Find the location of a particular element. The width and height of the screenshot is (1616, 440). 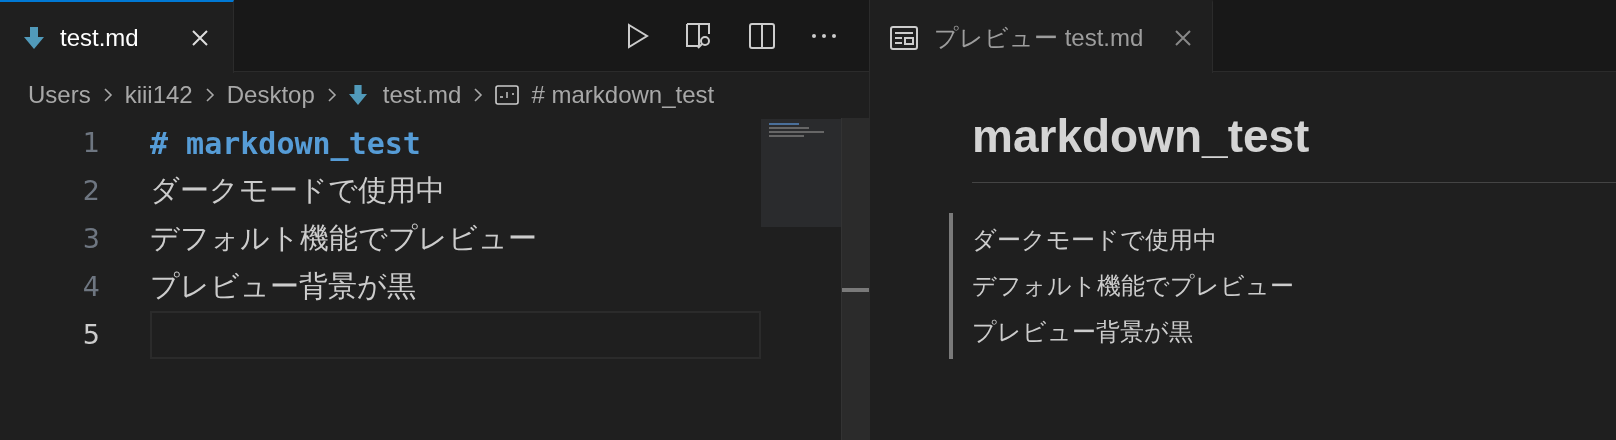

preview-icon is located at coordinates (904, 37).